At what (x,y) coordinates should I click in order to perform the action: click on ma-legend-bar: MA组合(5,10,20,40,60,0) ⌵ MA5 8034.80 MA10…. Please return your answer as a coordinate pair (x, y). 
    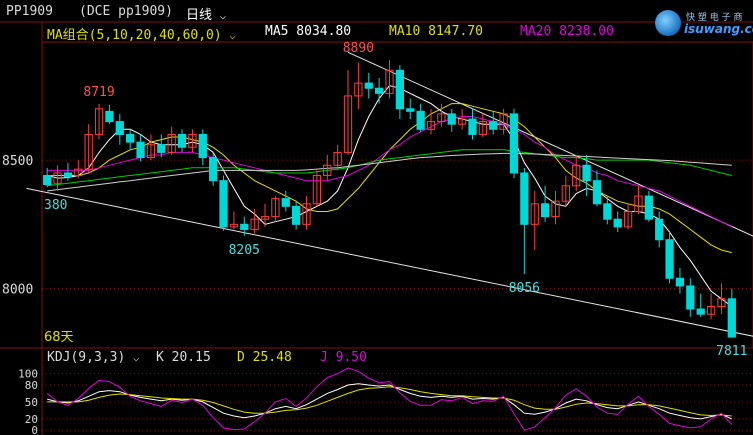
    Looking at the image, I should click on (376, 32).